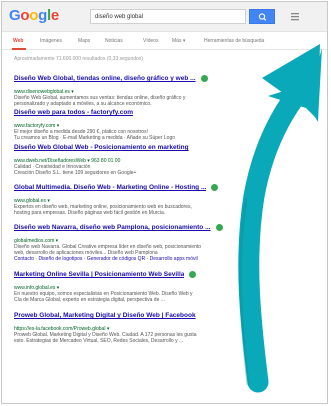 This screenshot has width=331, height=406. What do you see at coordinates (84, 41) in the screenshot?
I see `tab-maps: Maps` at bounding box center [84, 41].